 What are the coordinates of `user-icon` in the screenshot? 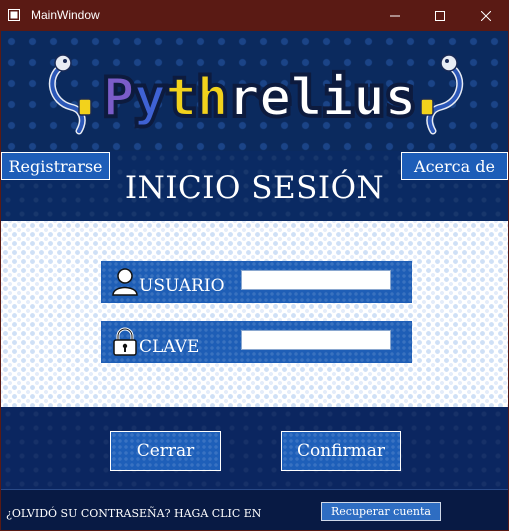 It's located at (125, 282).